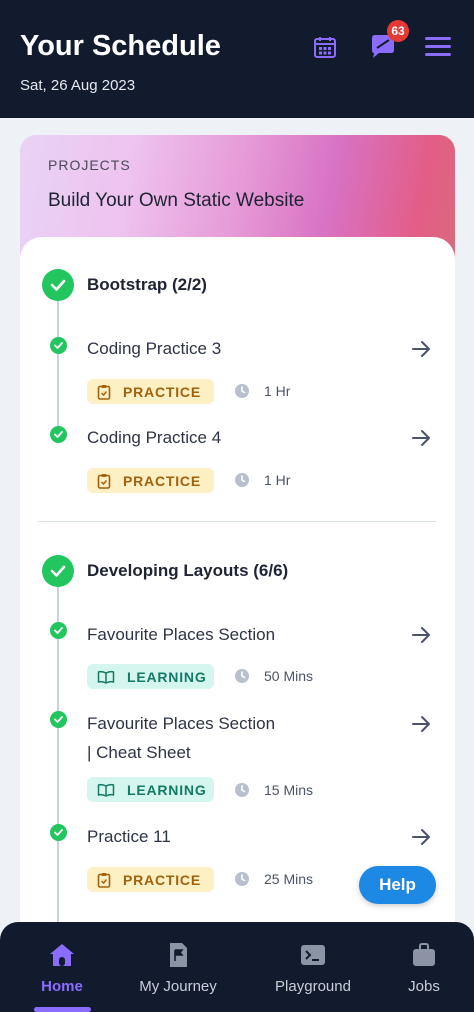  Describe the element at coordinates (181, 738) in the screenshot. I see `schedule-item-title: Favourite Places Section | Cheat Sheet` at that location.